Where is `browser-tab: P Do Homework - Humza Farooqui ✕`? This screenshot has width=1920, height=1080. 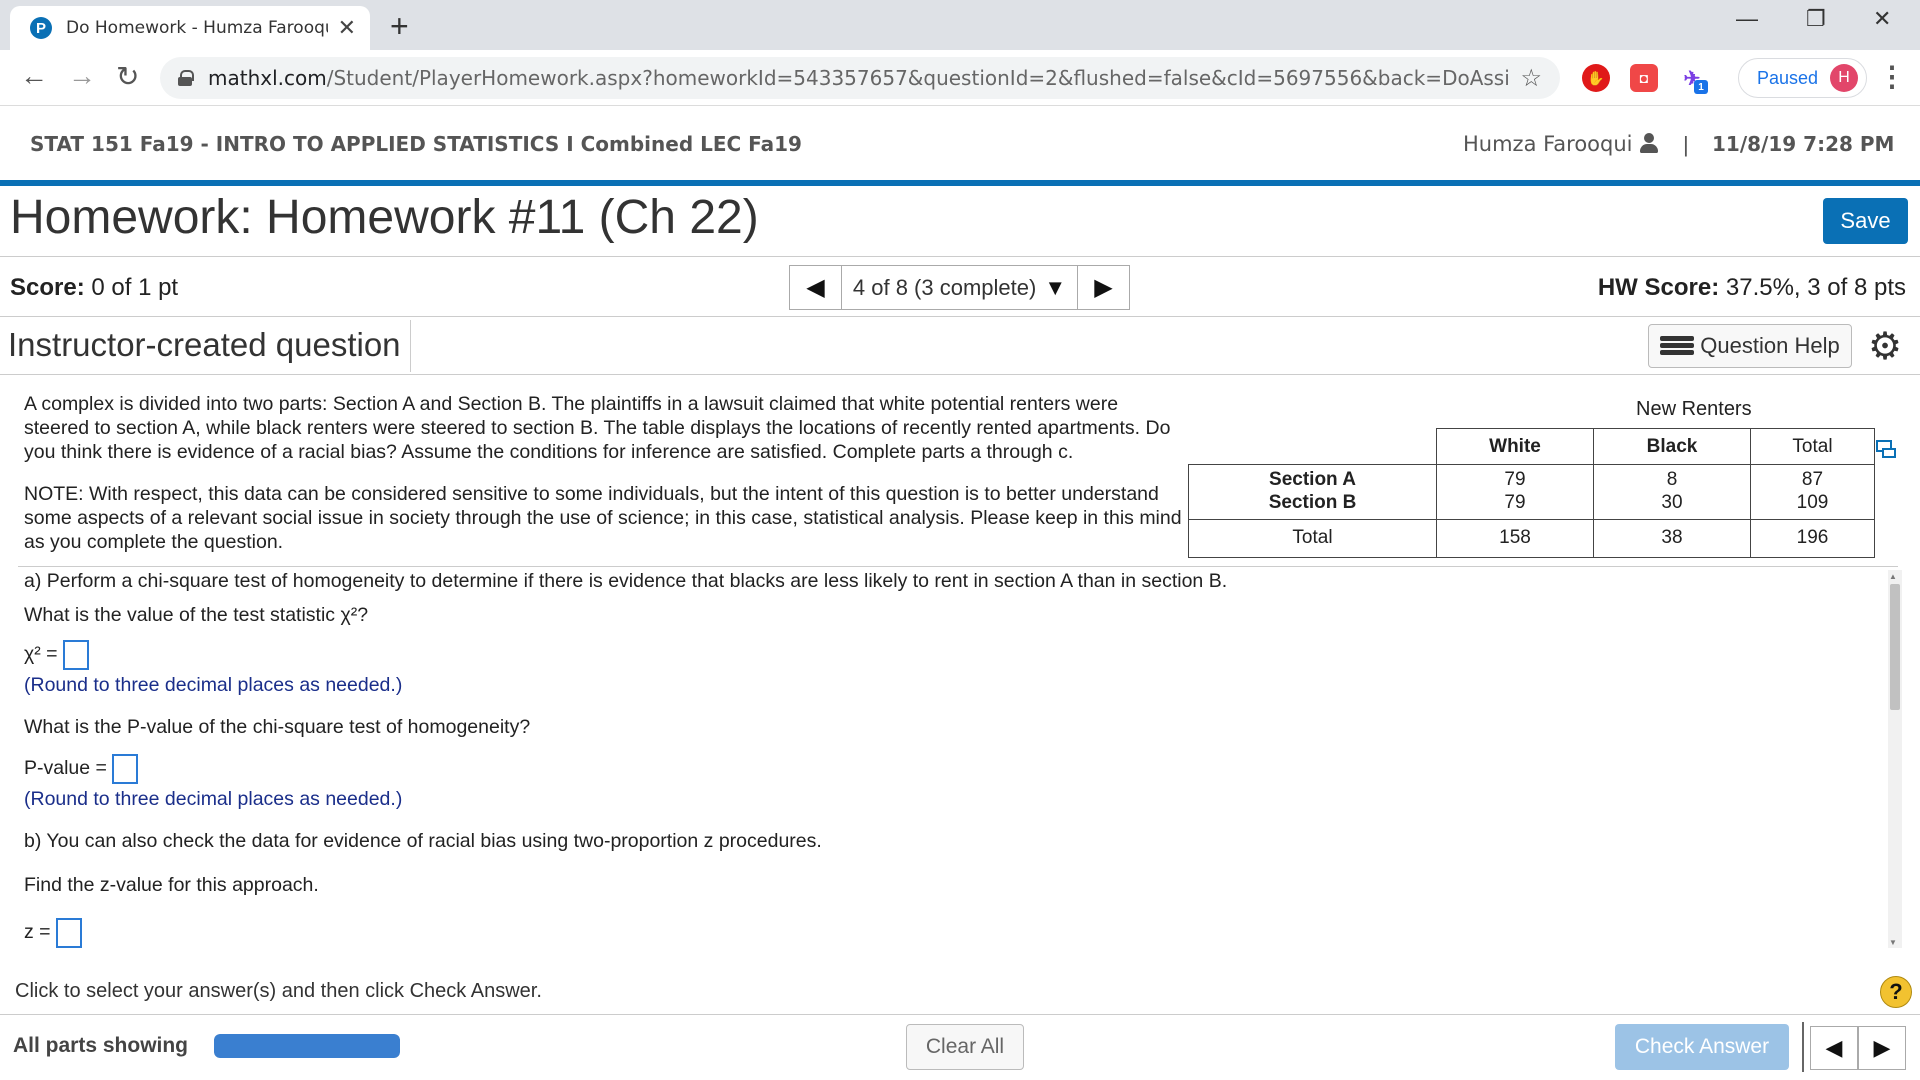
browser-tab: P Do Homework - Humza Farooqui ✕ is located at coordinates (190, 28).